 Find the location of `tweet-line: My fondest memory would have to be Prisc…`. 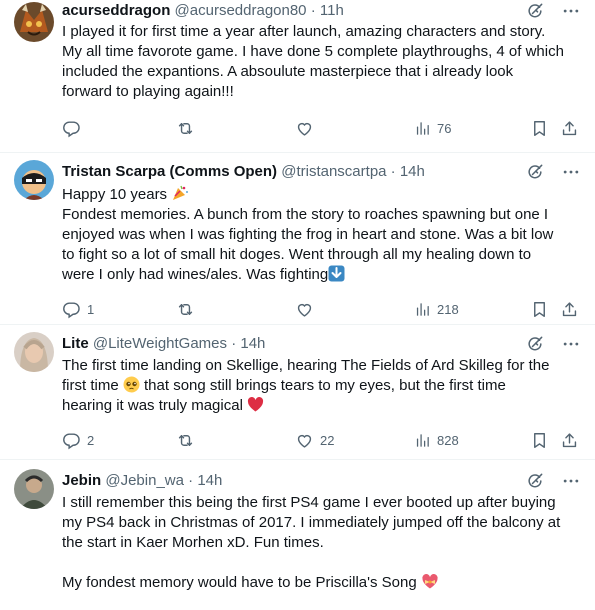

tweet-line: My fondest memory would have to be Prisc… is located at coordinates (321, 583).